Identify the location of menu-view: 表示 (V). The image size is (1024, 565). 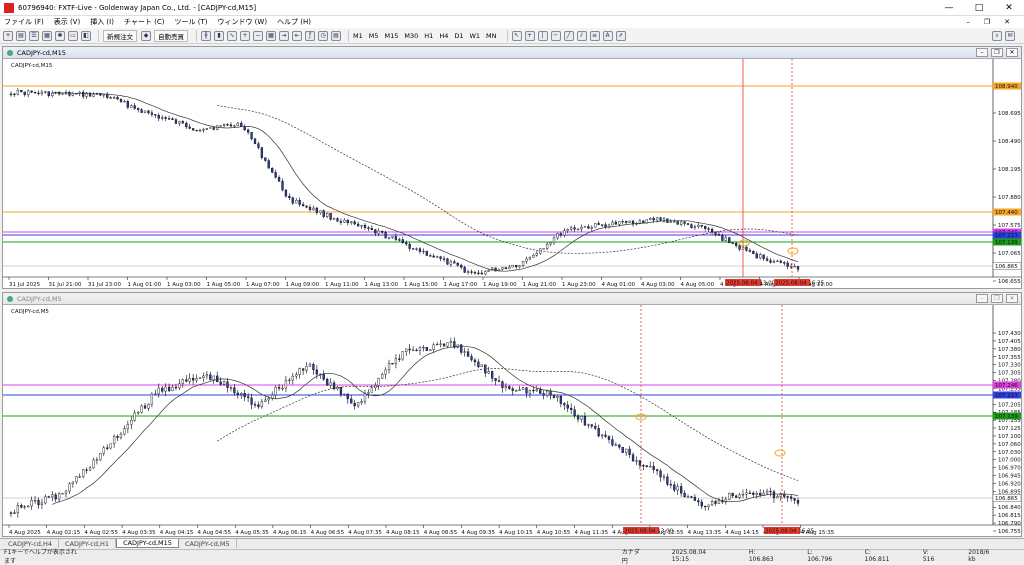
(67, 22).